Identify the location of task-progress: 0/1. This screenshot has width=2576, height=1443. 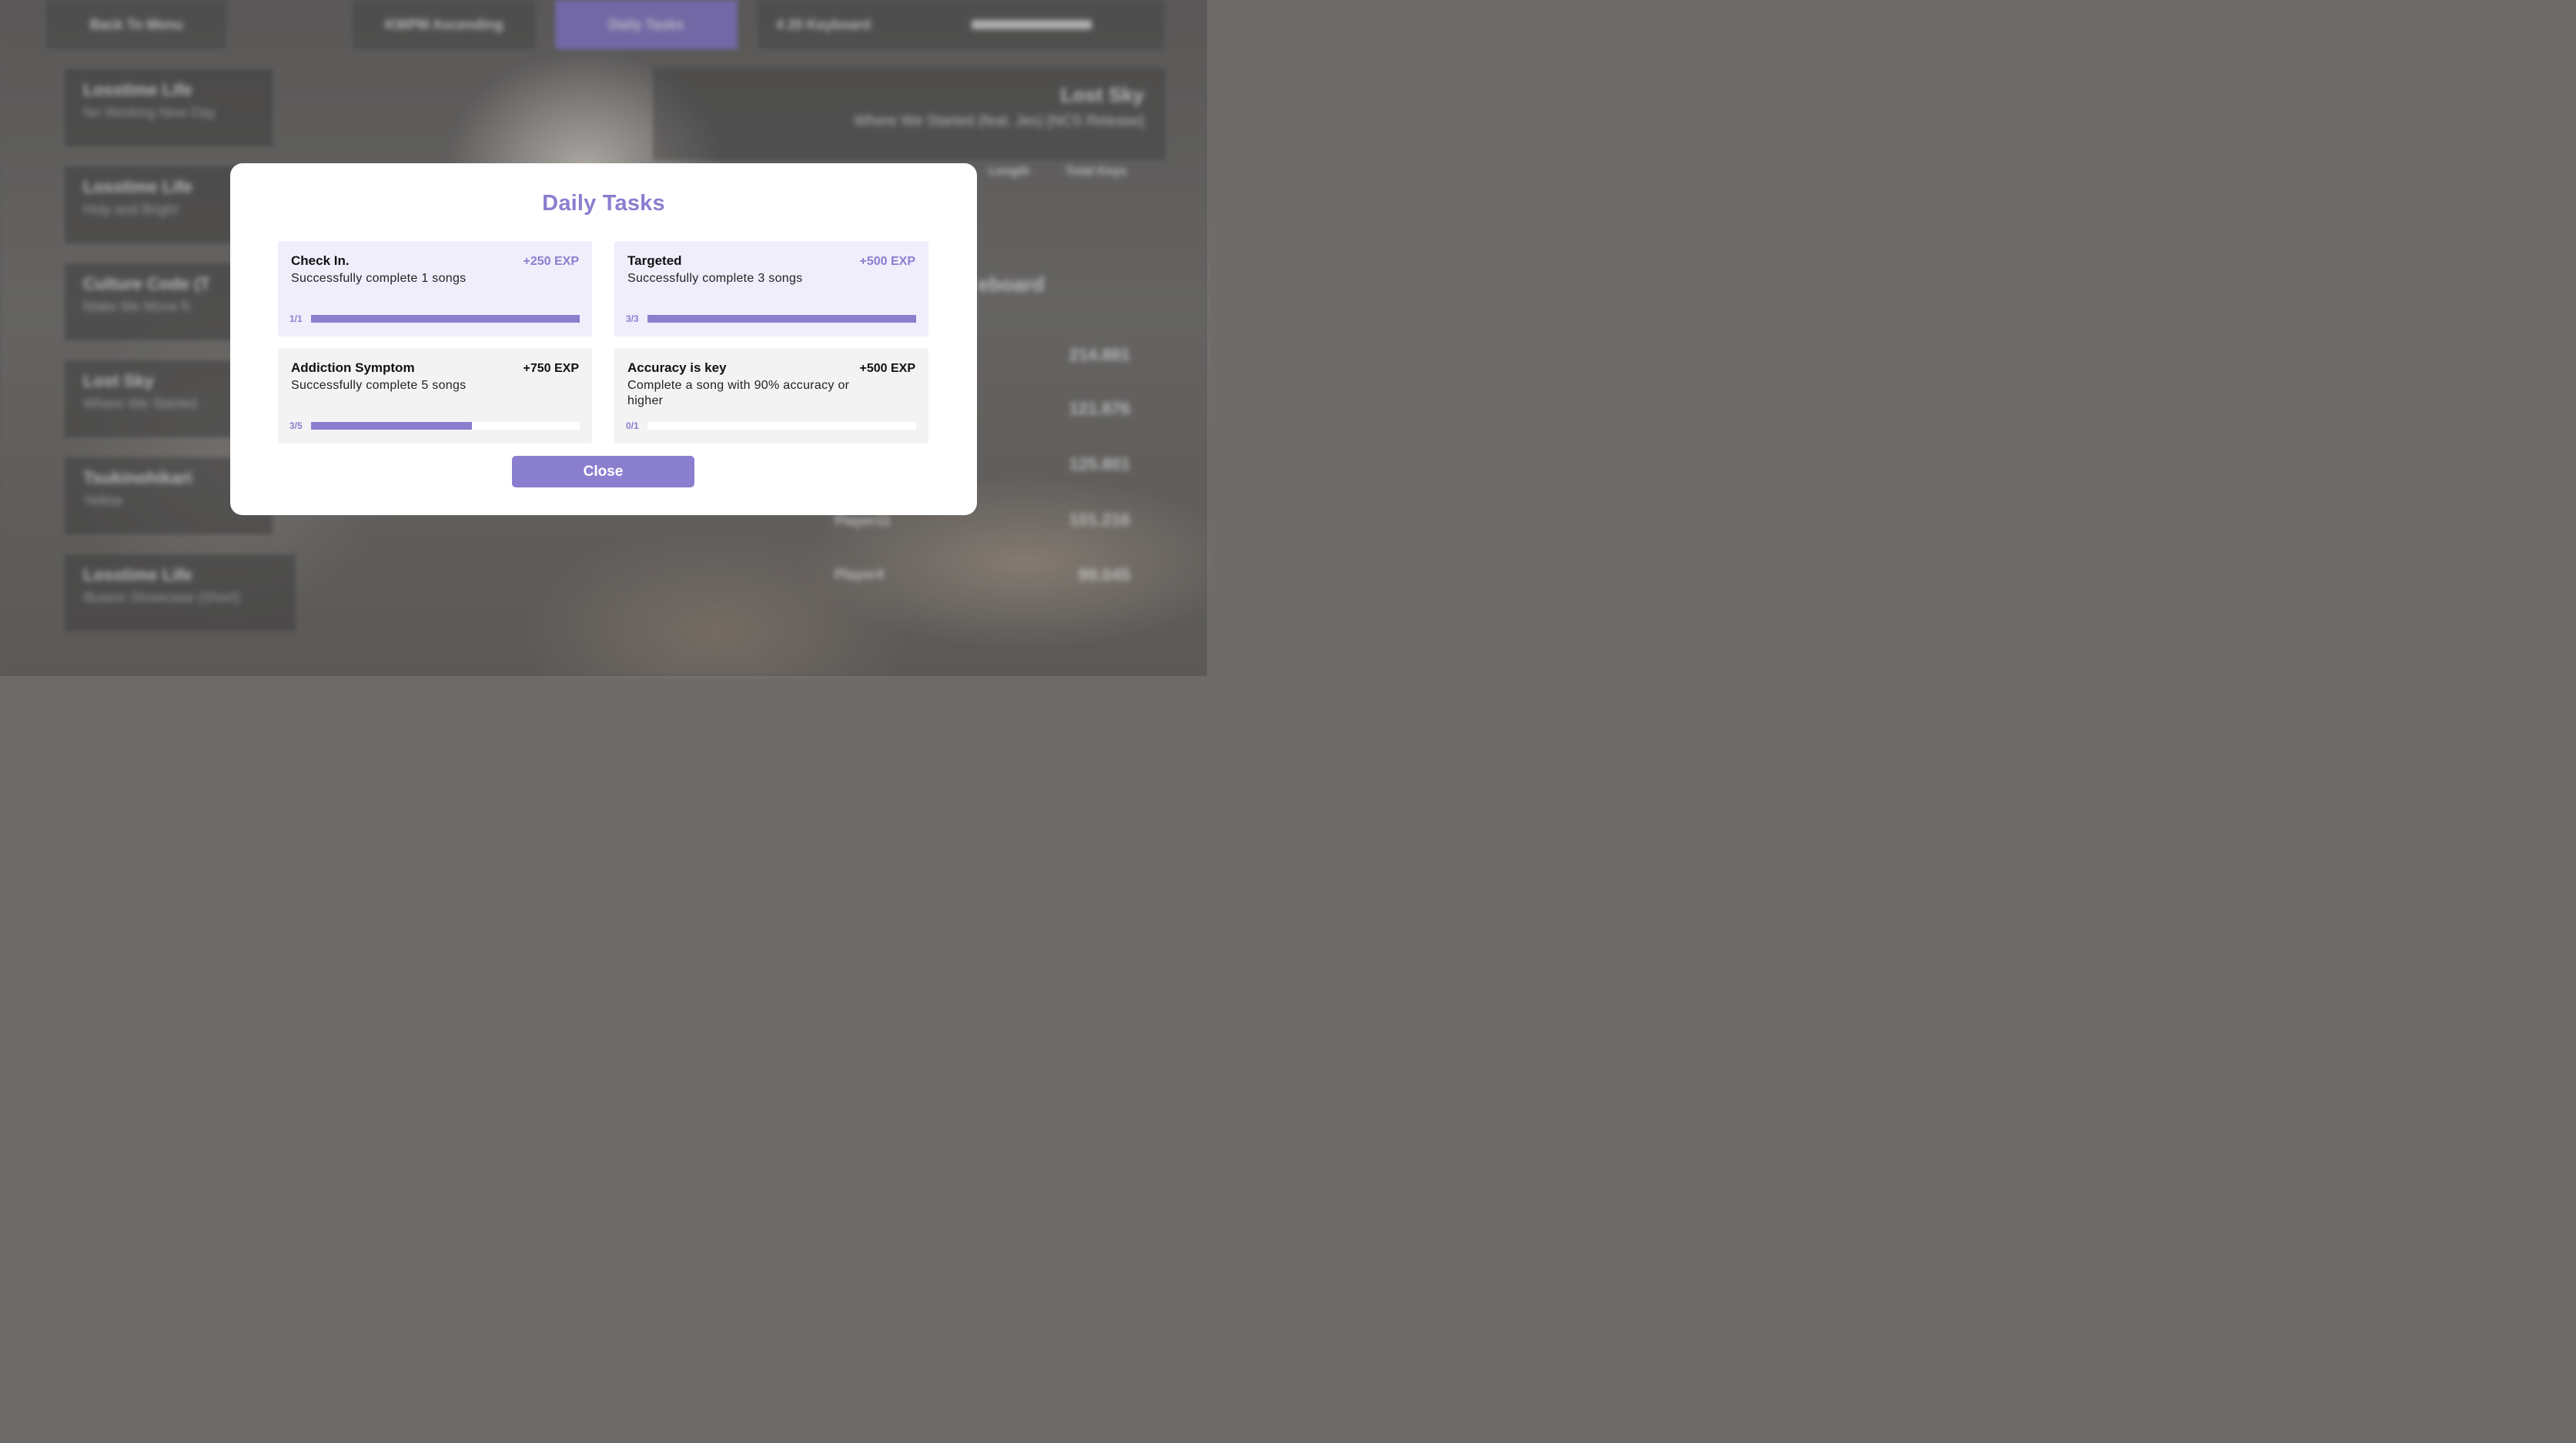
(771, 426).